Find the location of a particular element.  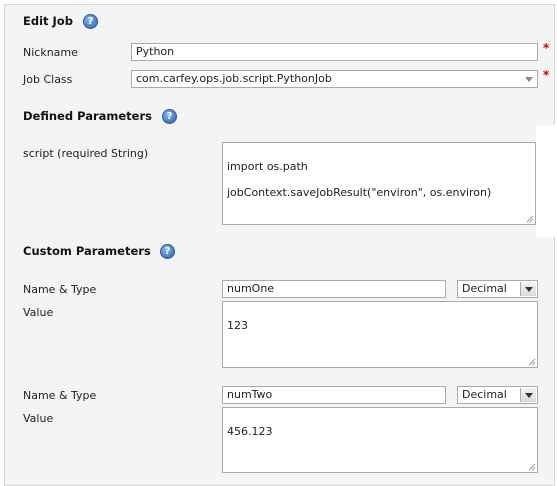

nickname-input: Python is located at coordinates (334, 52).